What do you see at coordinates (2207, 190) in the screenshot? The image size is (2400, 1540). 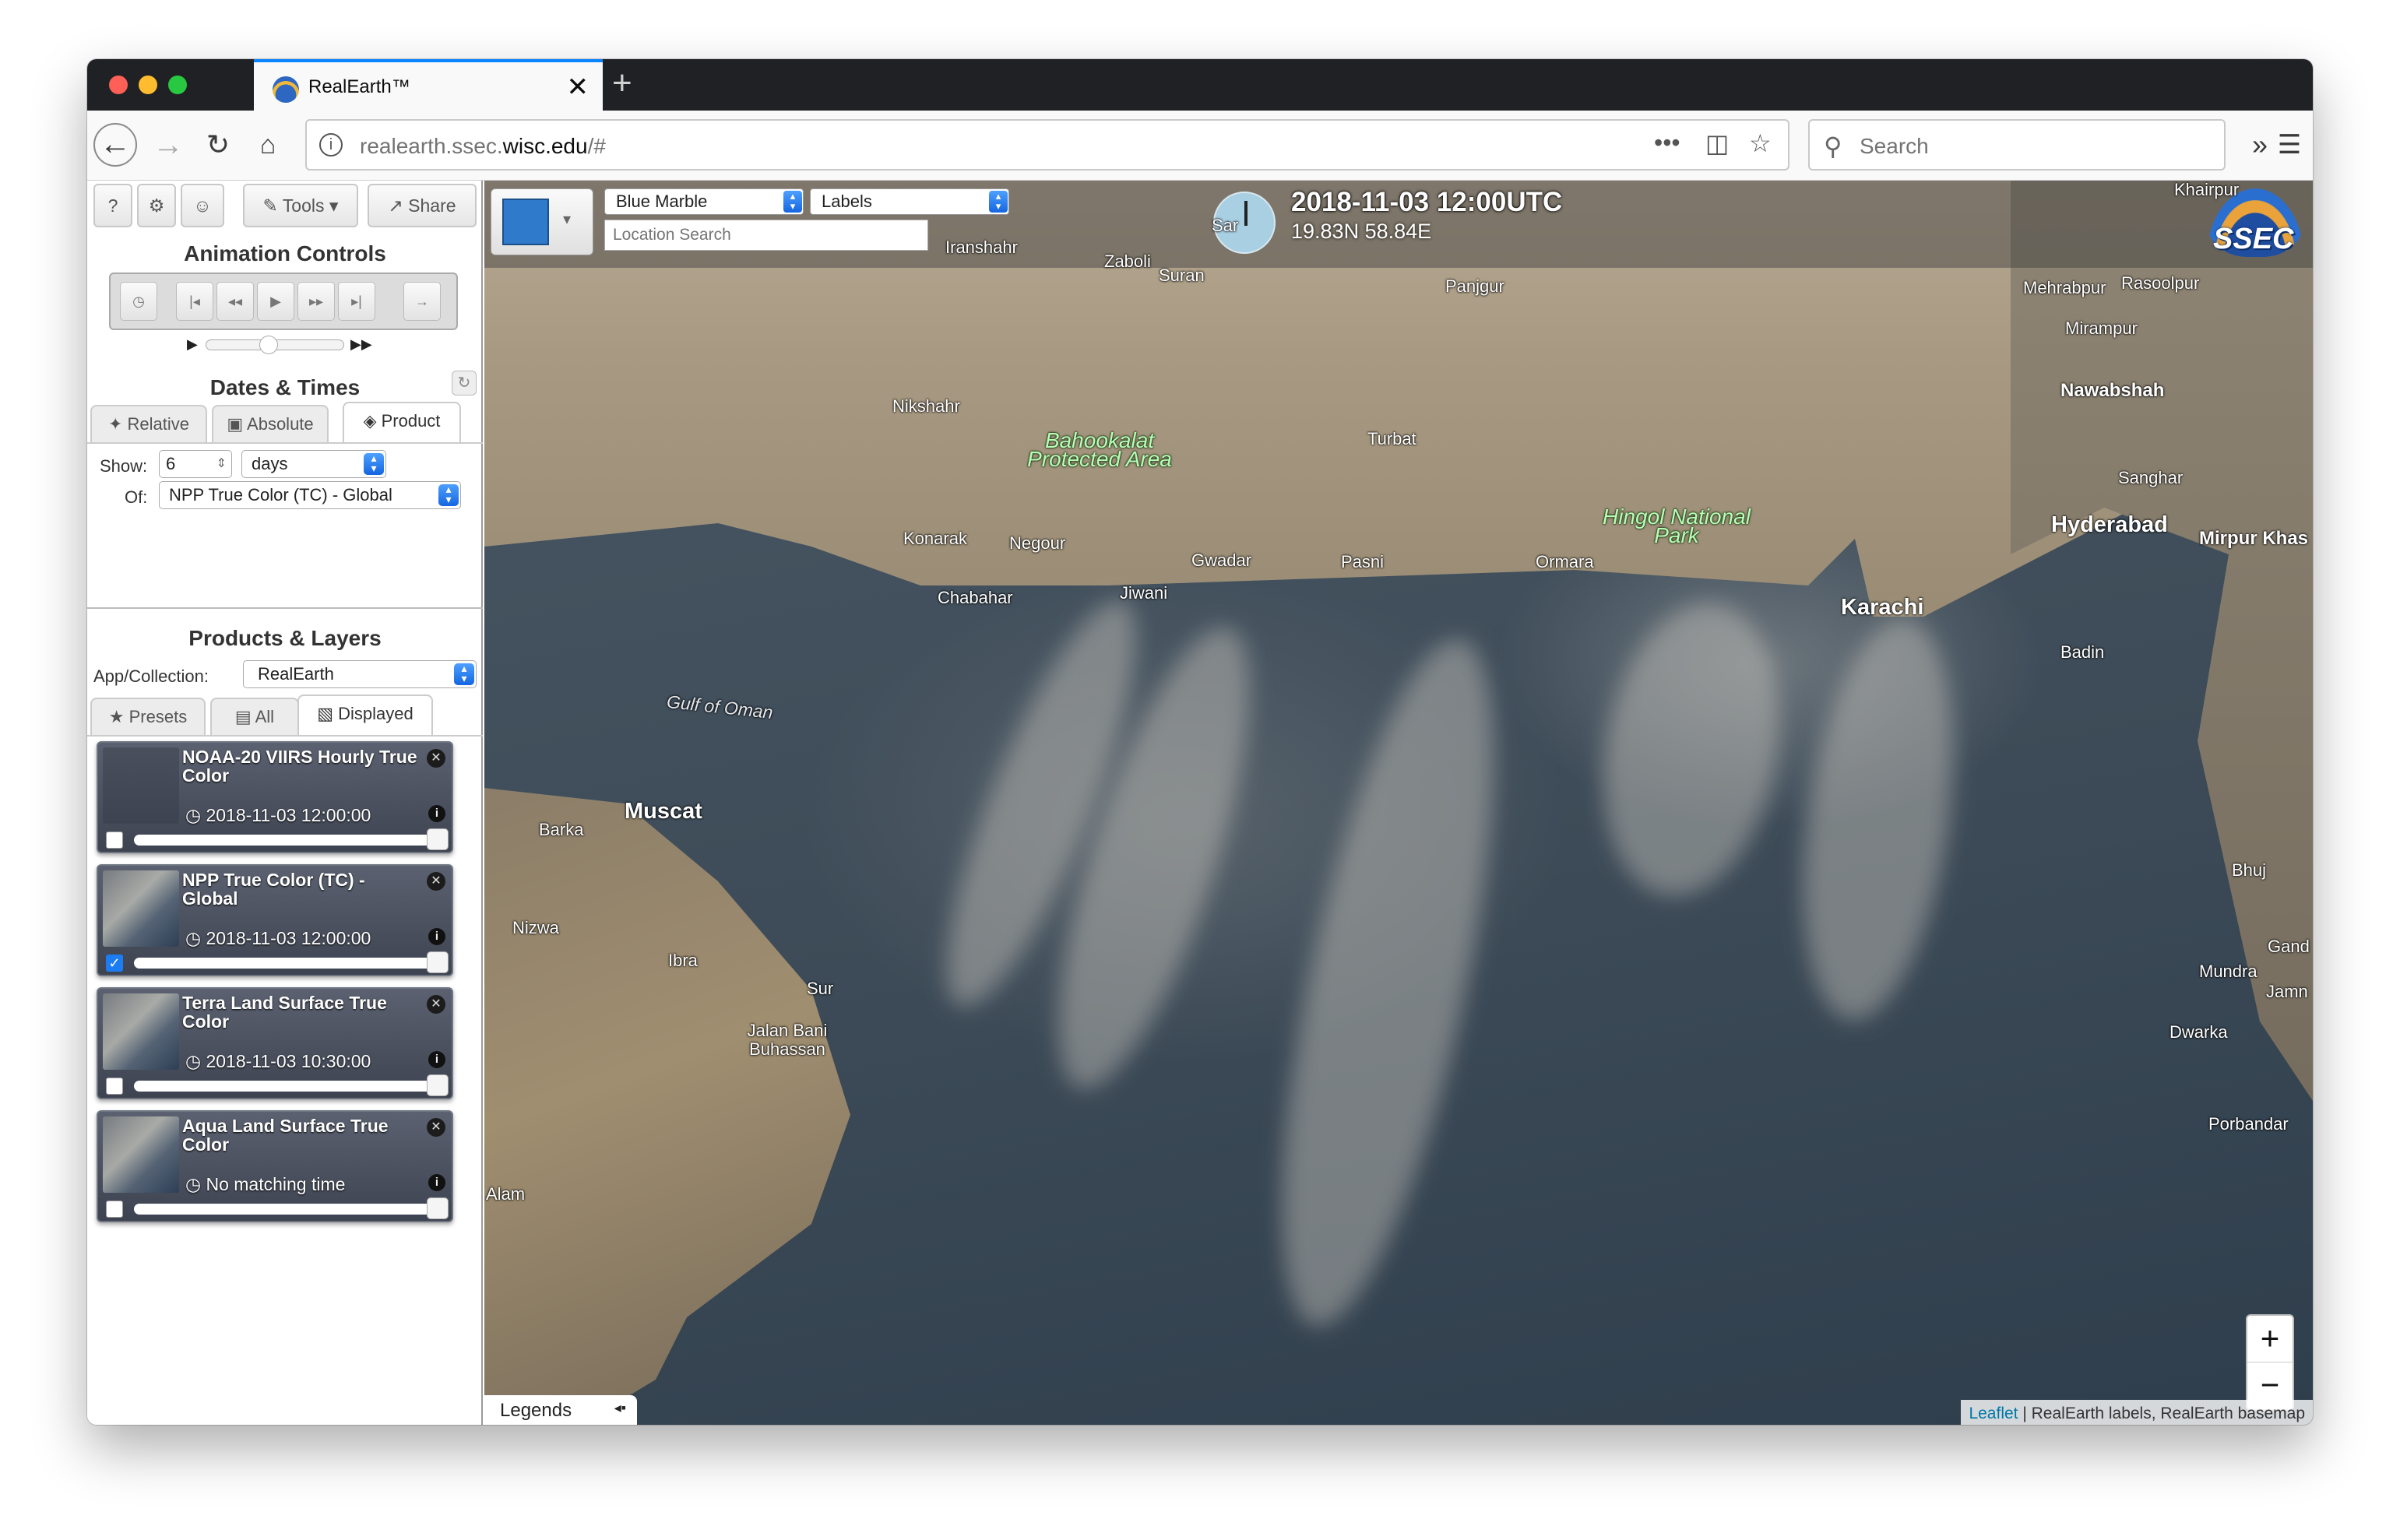 I see `place-label: Khairpur` at bounding box center [2207, 190].